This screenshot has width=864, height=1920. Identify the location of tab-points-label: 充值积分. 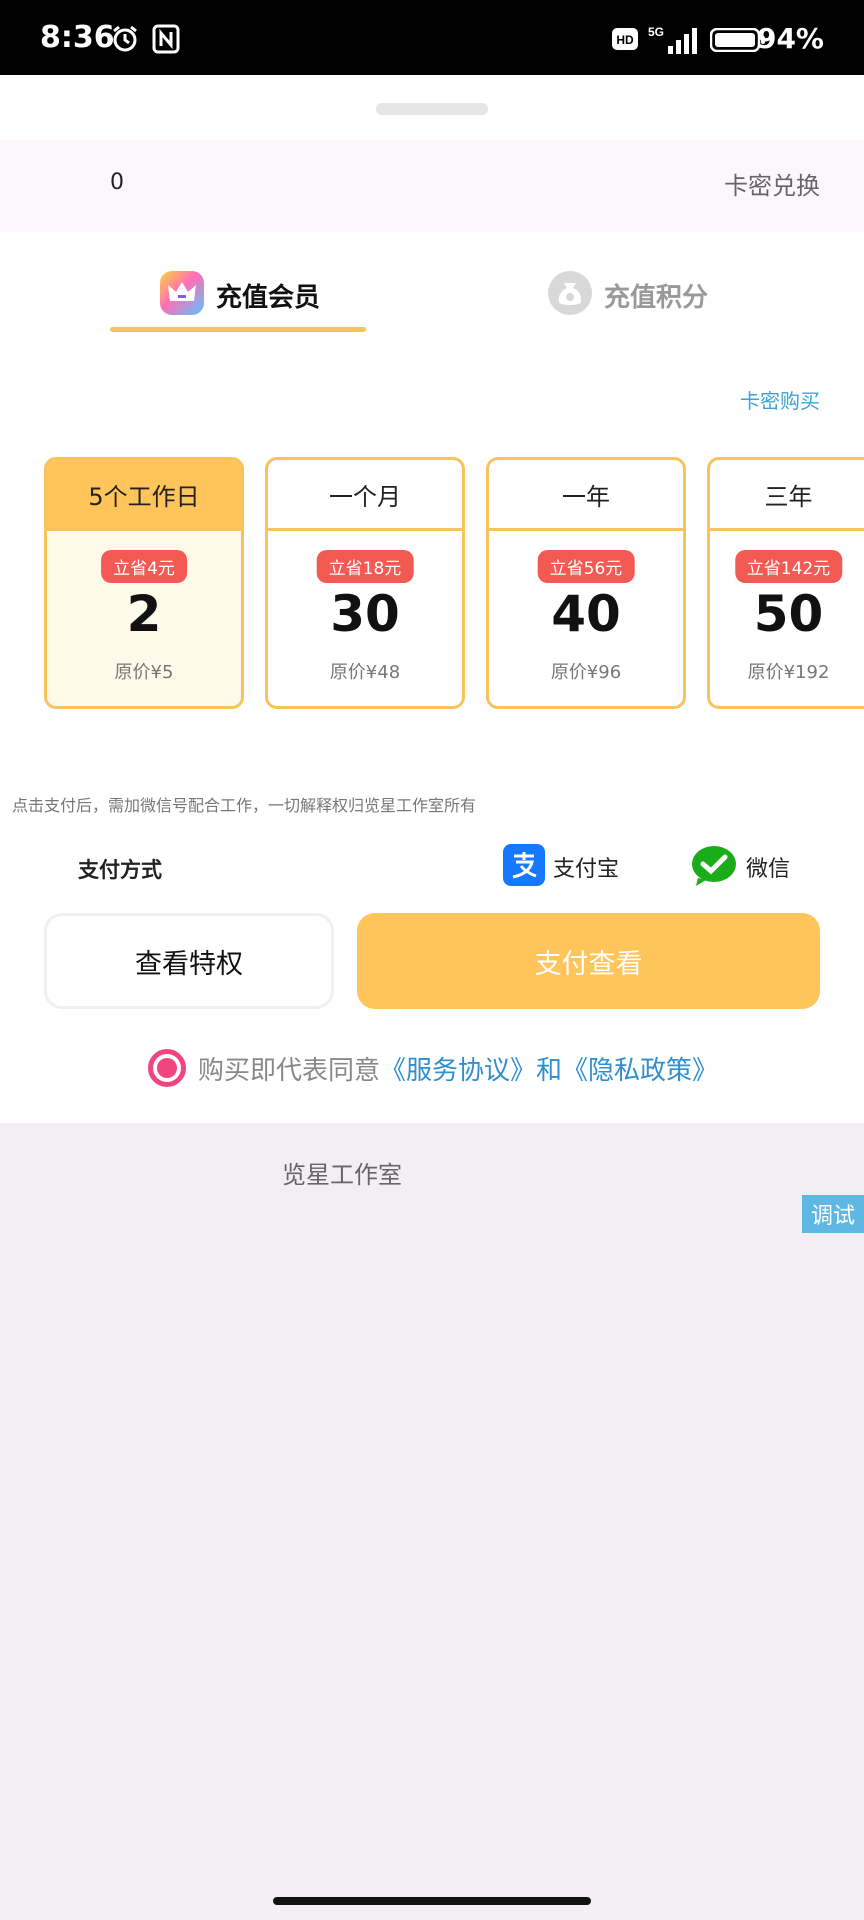
(656, 298).